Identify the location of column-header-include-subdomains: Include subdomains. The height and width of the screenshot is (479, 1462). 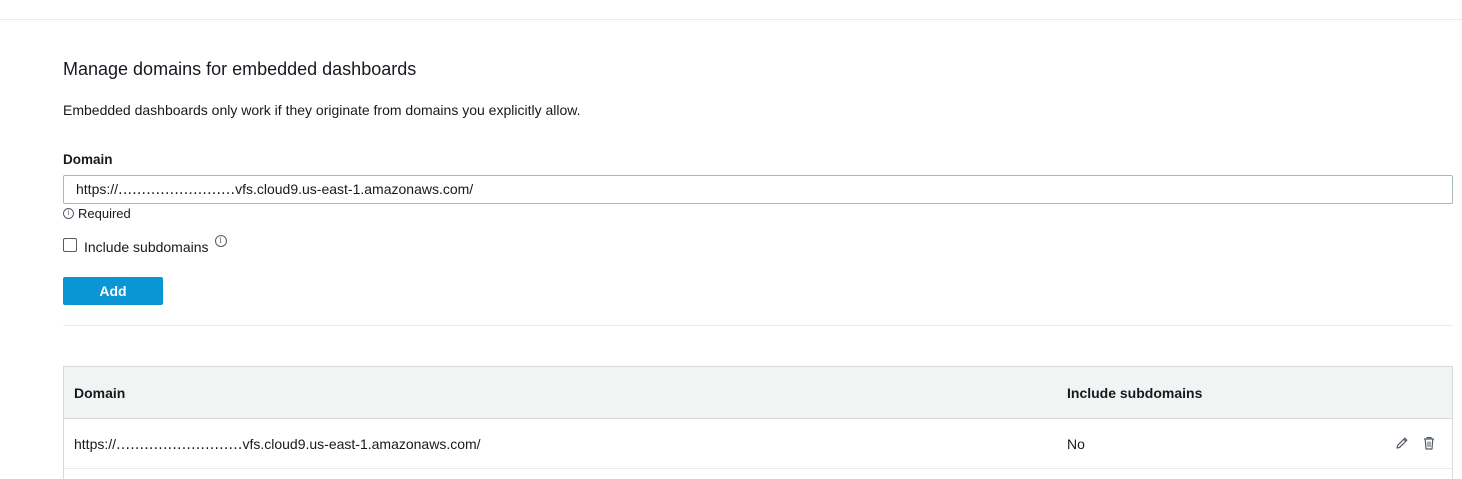
(1135, 393).